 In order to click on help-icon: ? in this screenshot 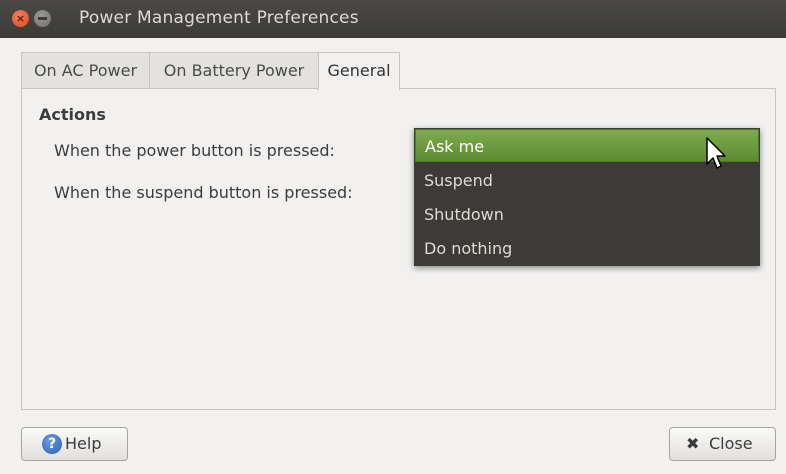, I will do `click(52, 444)`.